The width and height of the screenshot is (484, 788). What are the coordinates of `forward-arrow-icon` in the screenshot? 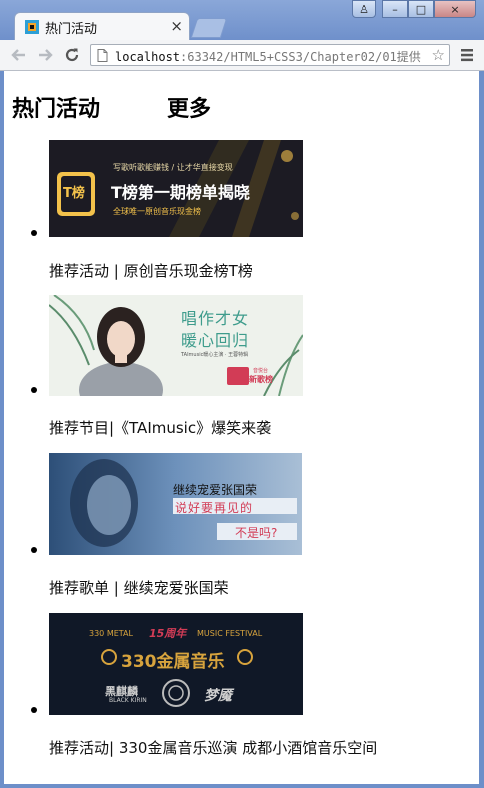 It's located at (46, 55).